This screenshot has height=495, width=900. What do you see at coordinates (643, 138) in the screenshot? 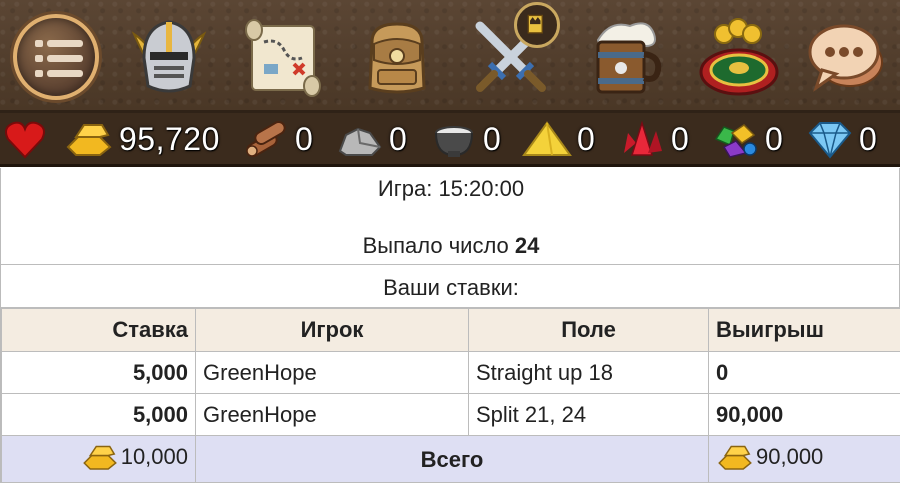
I see `red-crystal-icon` at bounding box center [643, 138].